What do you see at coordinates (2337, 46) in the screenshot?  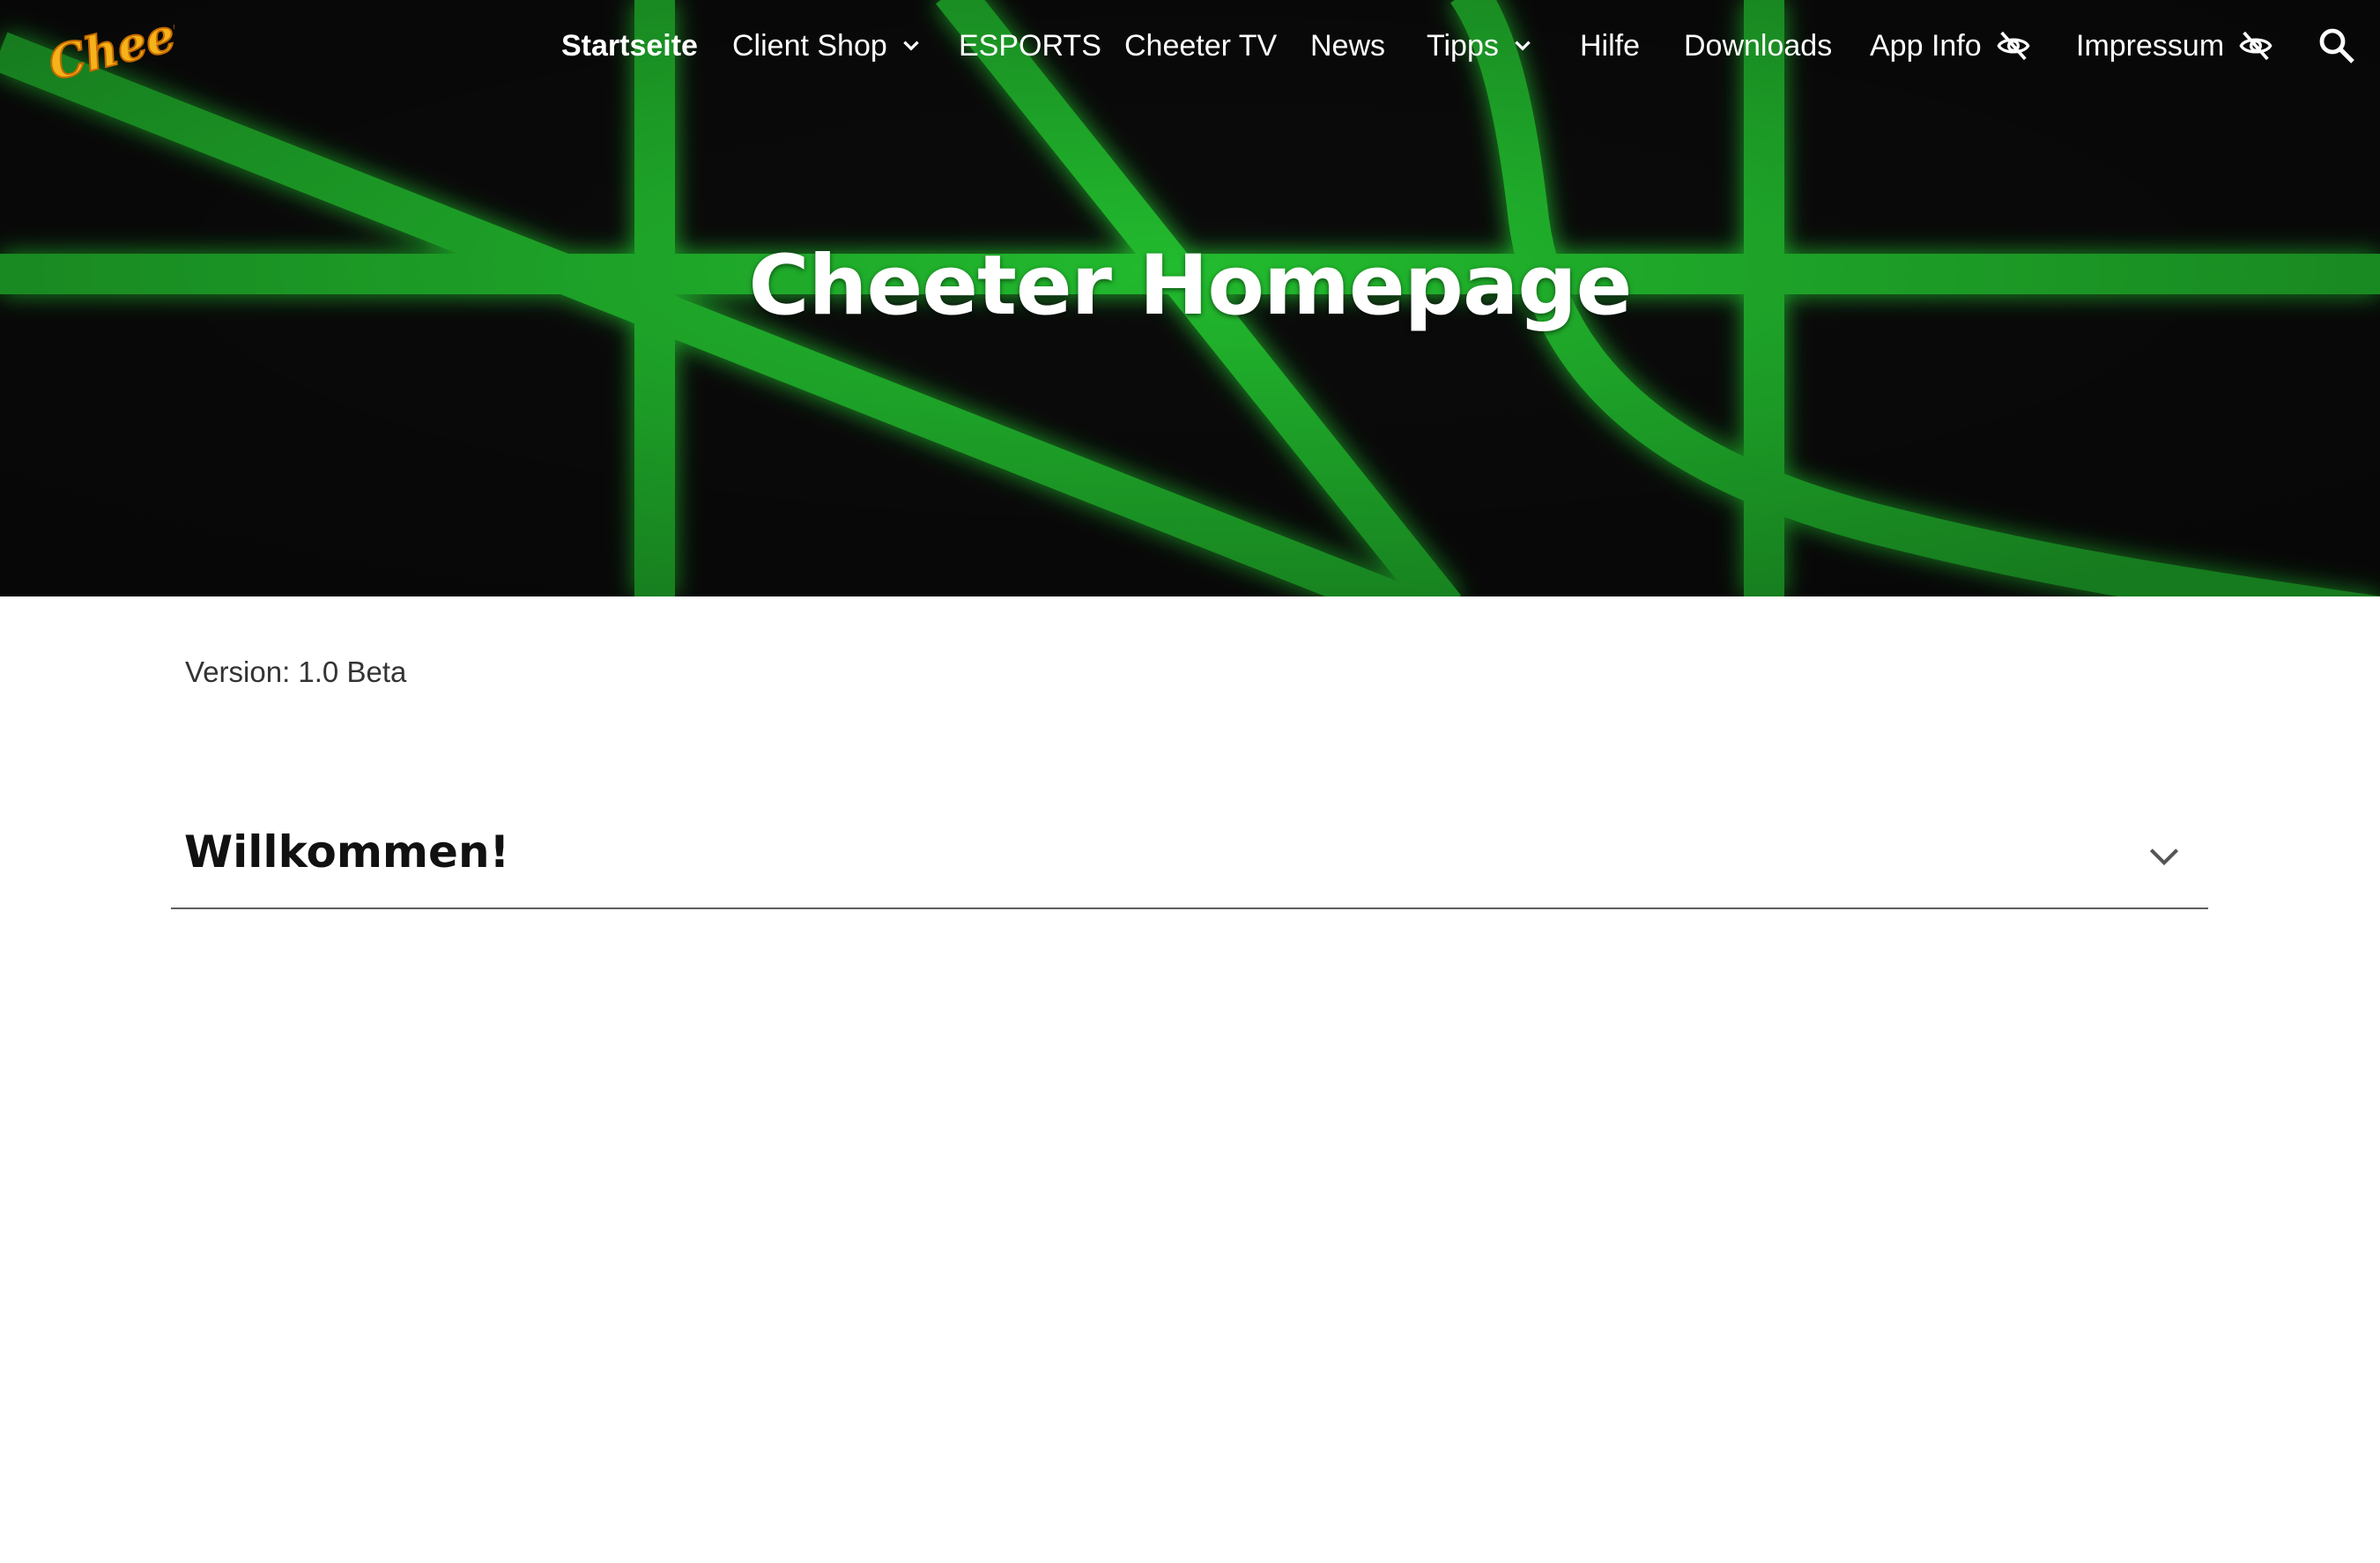 I see `search-icon` at bounding box center [2337, 46].